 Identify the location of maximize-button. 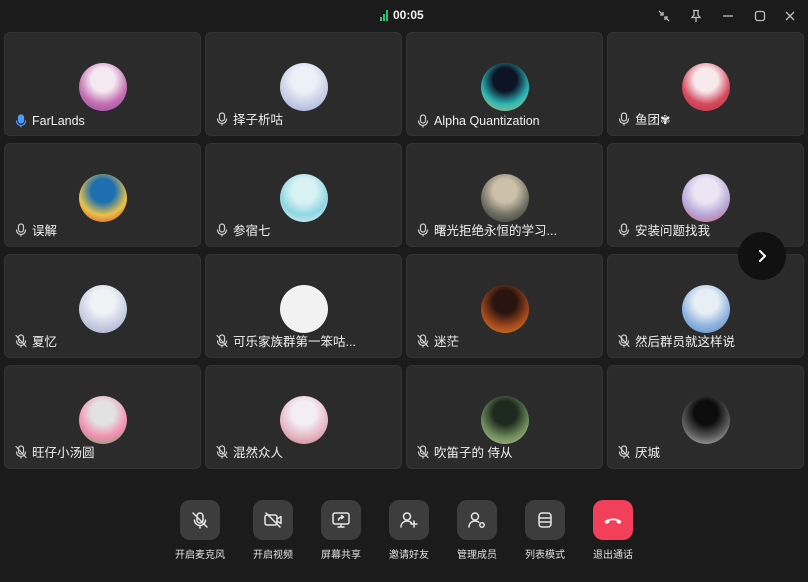
(760, 16).